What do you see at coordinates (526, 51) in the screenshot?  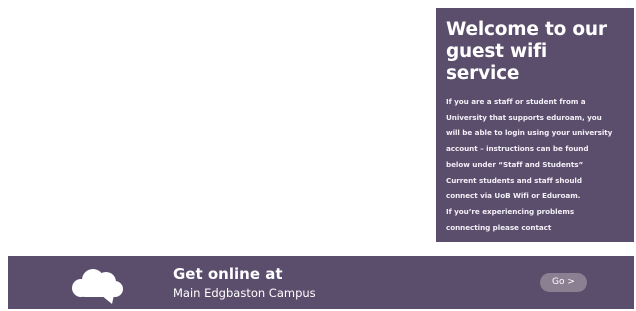 I see `welcome-title: Welcome to our guest wifi service` at bounding box center [526, 51].